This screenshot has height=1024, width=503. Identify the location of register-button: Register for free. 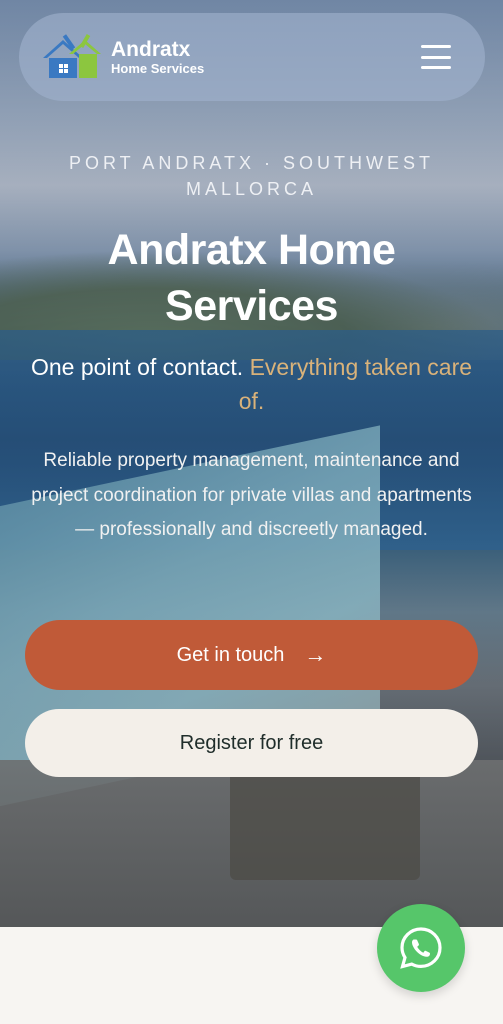
(251, 743).